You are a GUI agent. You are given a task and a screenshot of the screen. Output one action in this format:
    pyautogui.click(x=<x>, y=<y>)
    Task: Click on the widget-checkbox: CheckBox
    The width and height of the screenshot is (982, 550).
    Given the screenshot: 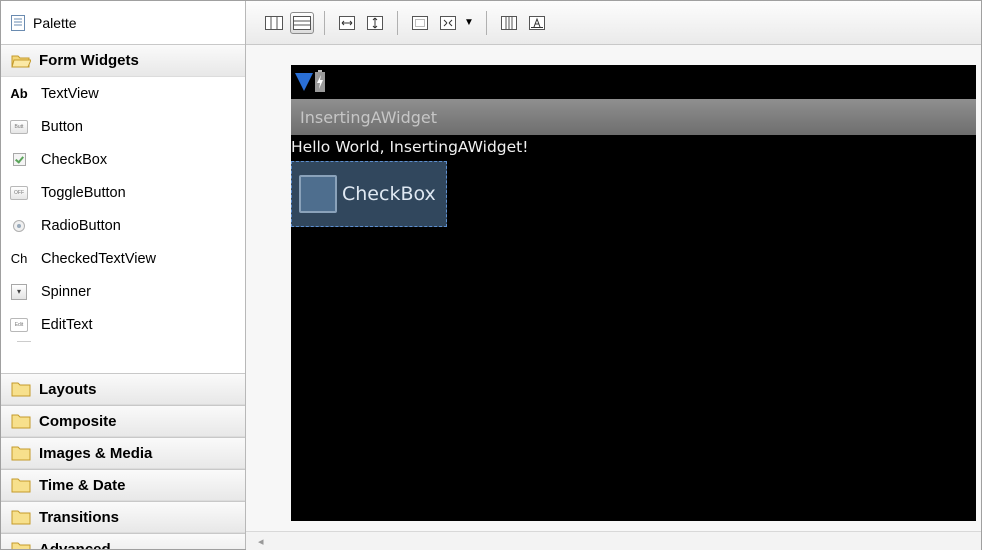 What is the action you would take?
    pyautogui.click(x=123, y=159)
    